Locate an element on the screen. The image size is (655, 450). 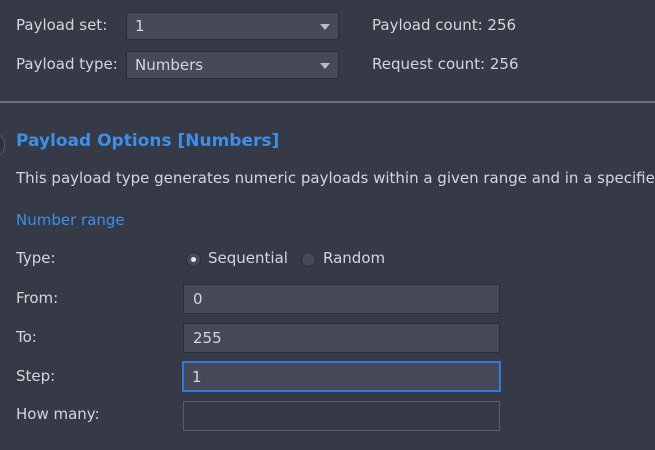
from-field is located at coordinates (341, 299).